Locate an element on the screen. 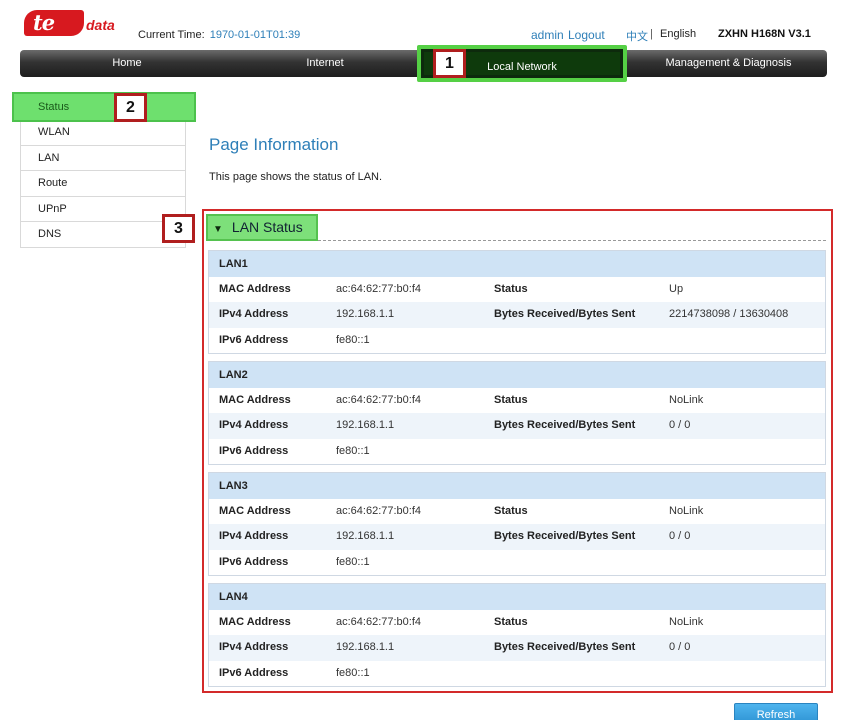  lan-card-title: LAN3 is located at coordinates (517, 486).